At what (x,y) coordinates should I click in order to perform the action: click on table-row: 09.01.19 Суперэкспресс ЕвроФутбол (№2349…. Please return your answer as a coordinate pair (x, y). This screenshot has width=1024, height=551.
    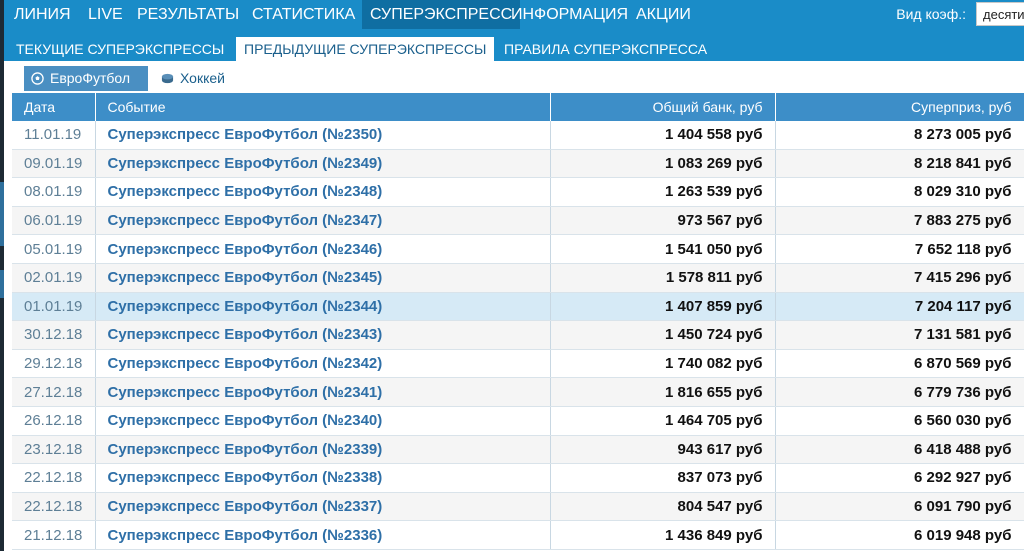
    Looking at the image, I should click on (518, 164).